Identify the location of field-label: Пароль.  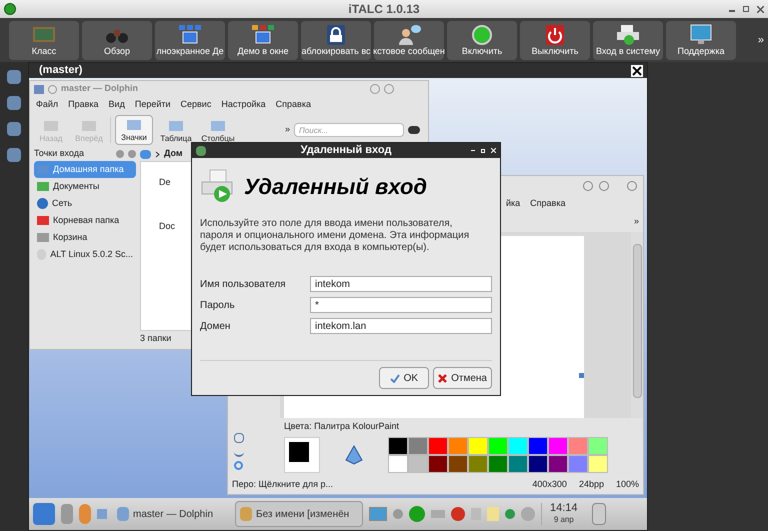
(218, 305).